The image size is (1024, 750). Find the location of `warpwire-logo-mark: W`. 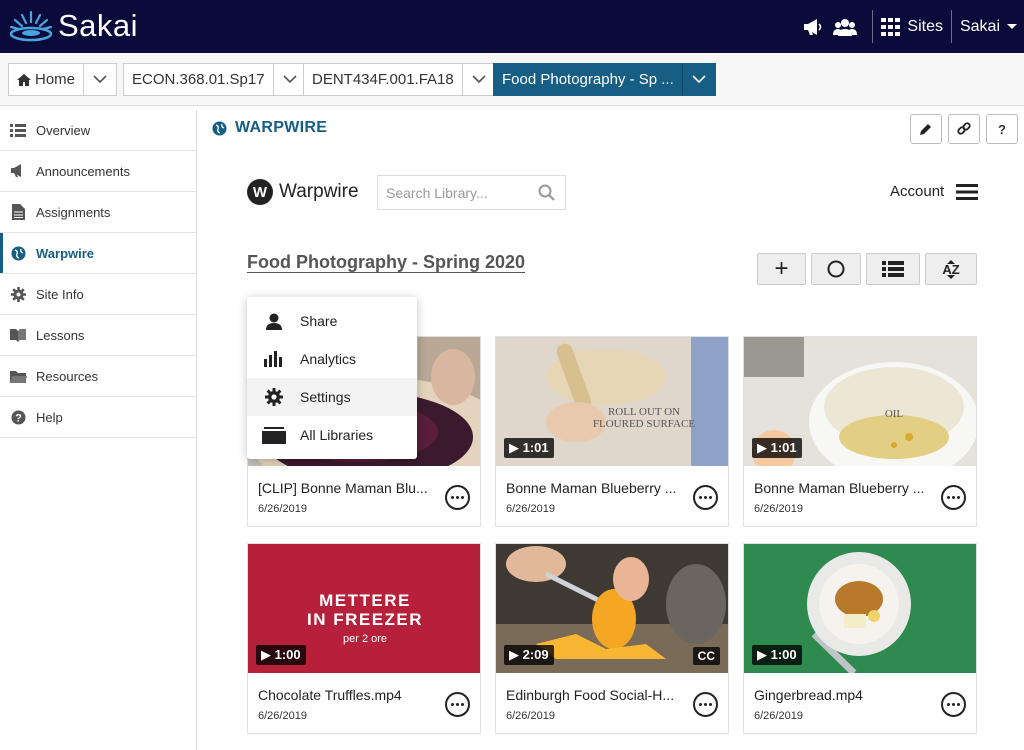

warpwire-logo-mark: W is located at coordinates (260, 192).